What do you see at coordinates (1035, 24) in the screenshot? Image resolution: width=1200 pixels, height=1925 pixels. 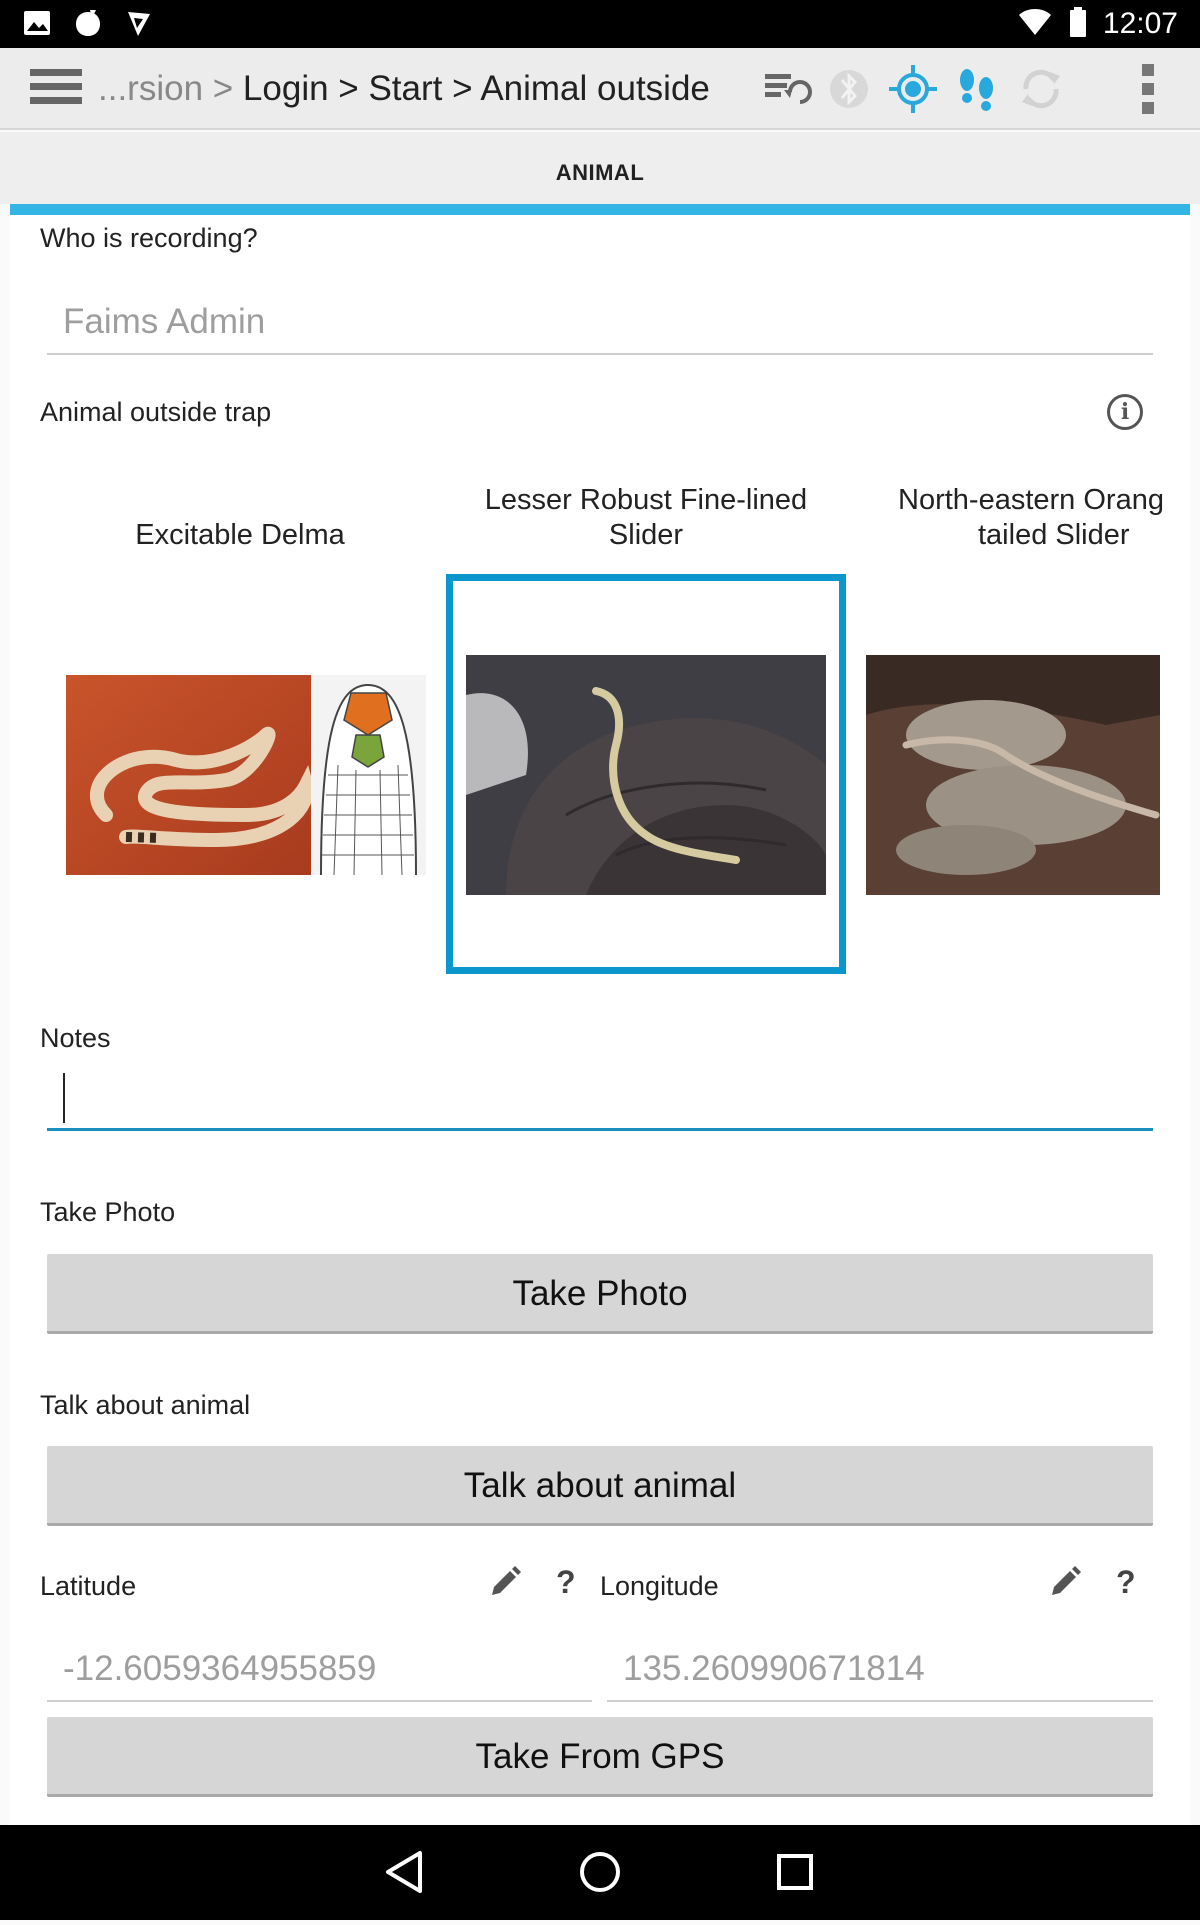 I see `wifi-icon` at bounding box center [1035, 24].